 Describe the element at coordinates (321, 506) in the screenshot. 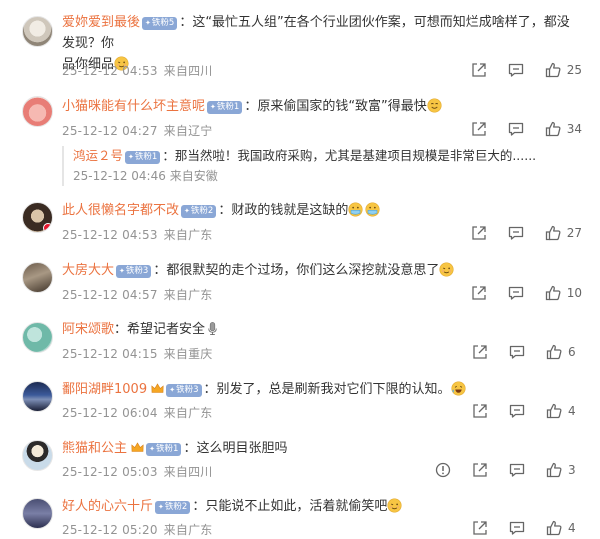

I see `comment-text: 好人的心六十斤 ✦铁粉2 ：只能说不止如此，活着就偷笑吧` at that location.